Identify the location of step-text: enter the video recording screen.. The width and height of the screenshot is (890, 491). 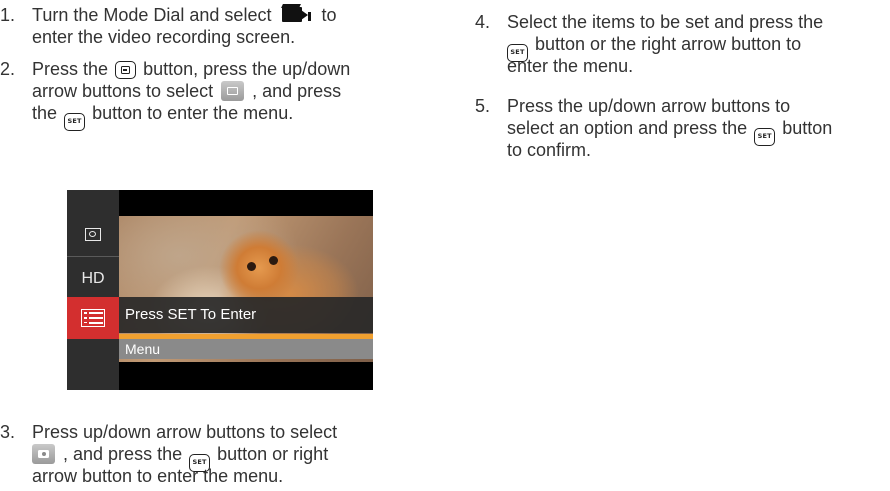
(164, 37).